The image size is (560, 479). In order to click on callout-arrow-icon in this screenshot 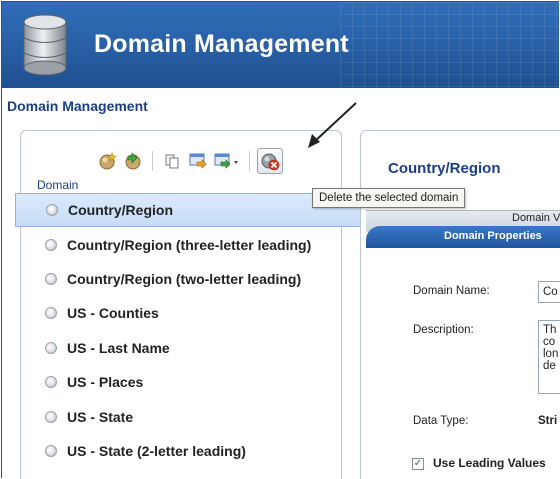, I will do `click(332, 125)`.